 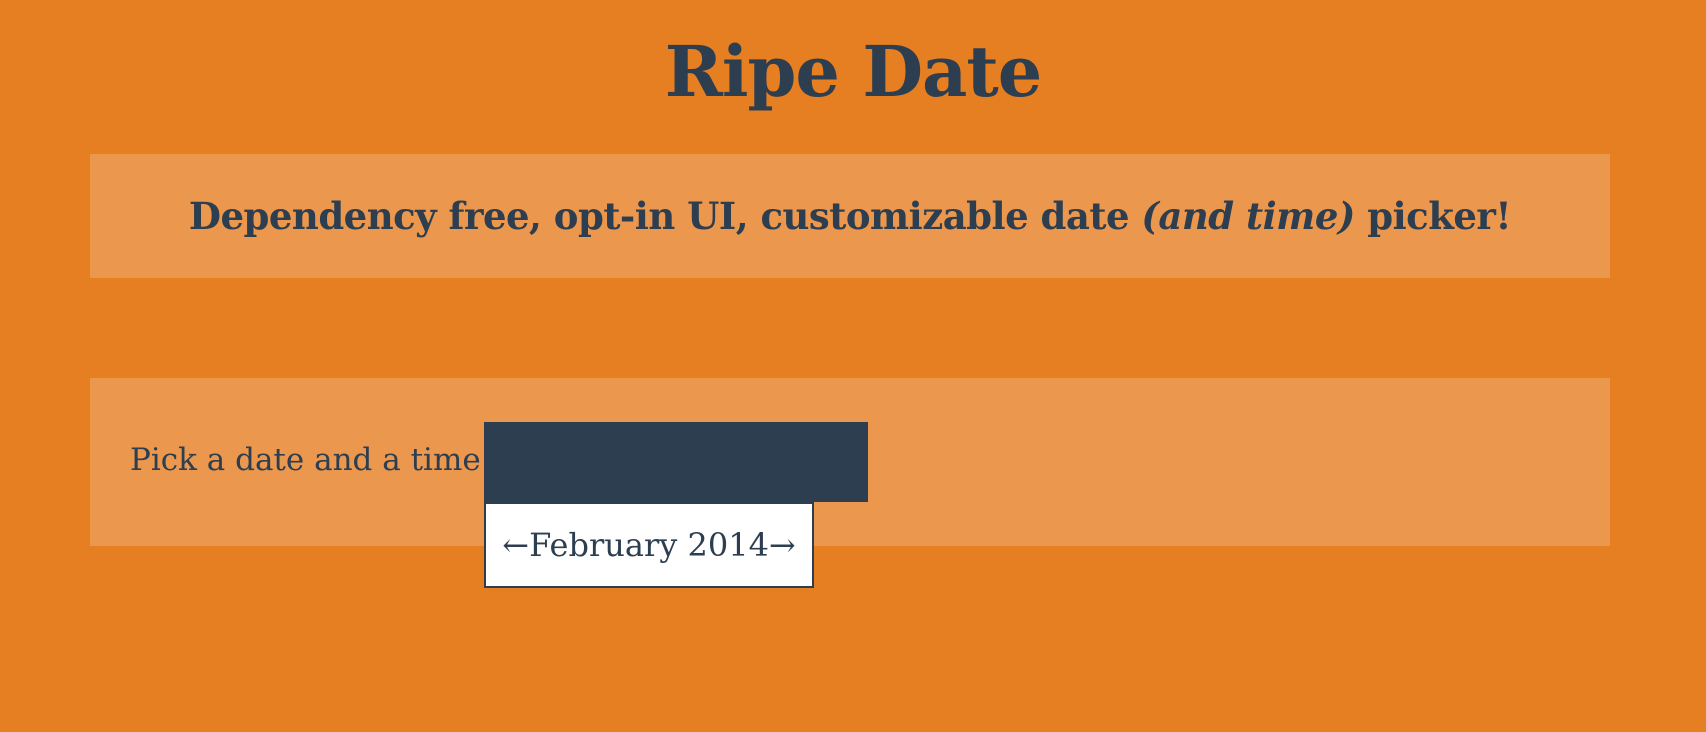 What do you see at coordinates (853, 71) in the screenshot?
I see `page-title: Ripe Date` at bounding box center [853, 71].